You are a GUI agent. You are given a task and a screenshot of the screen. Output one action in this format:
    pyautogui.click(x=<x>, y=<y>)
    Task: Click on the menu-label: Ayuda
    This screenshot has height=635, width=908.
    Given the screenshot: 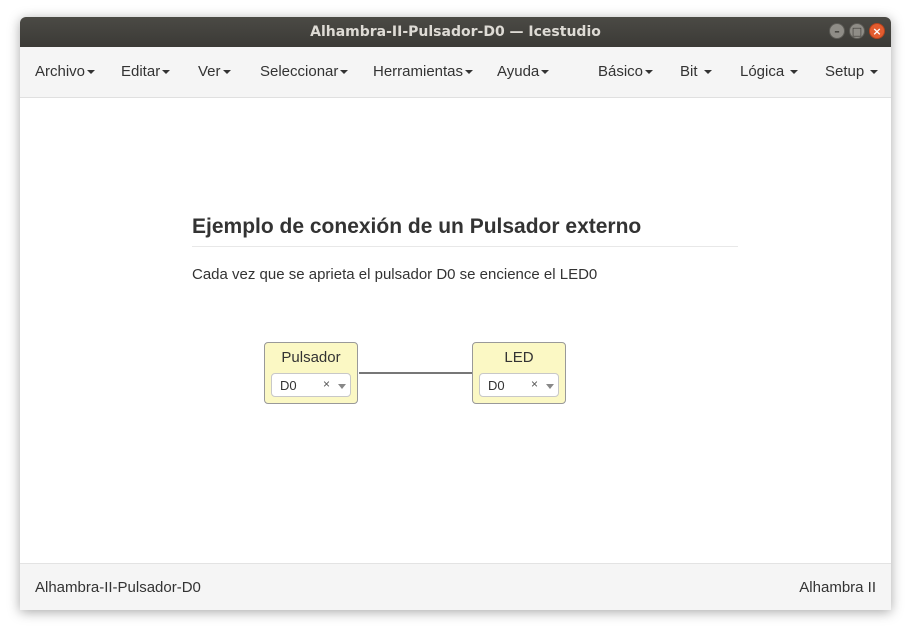 What is the action you would take?
    pyautogui.click(x=518, y=71)
    